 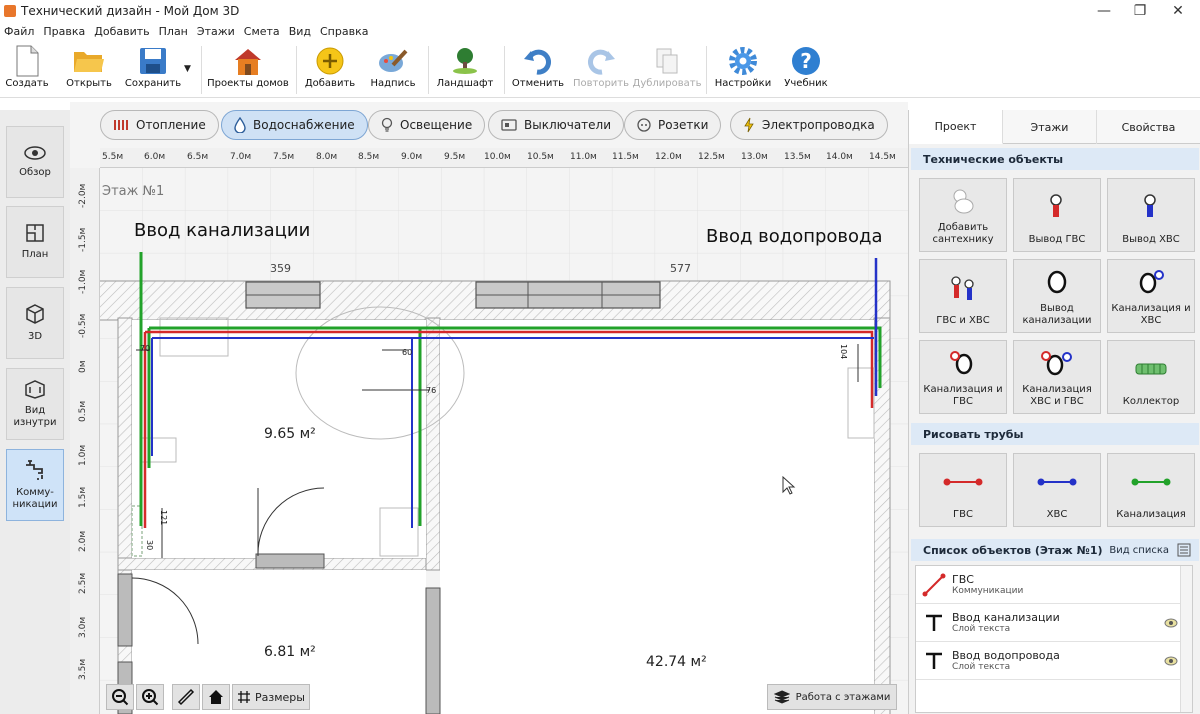 I want to click on dimension-label: 104, so click(x=843, y=352).